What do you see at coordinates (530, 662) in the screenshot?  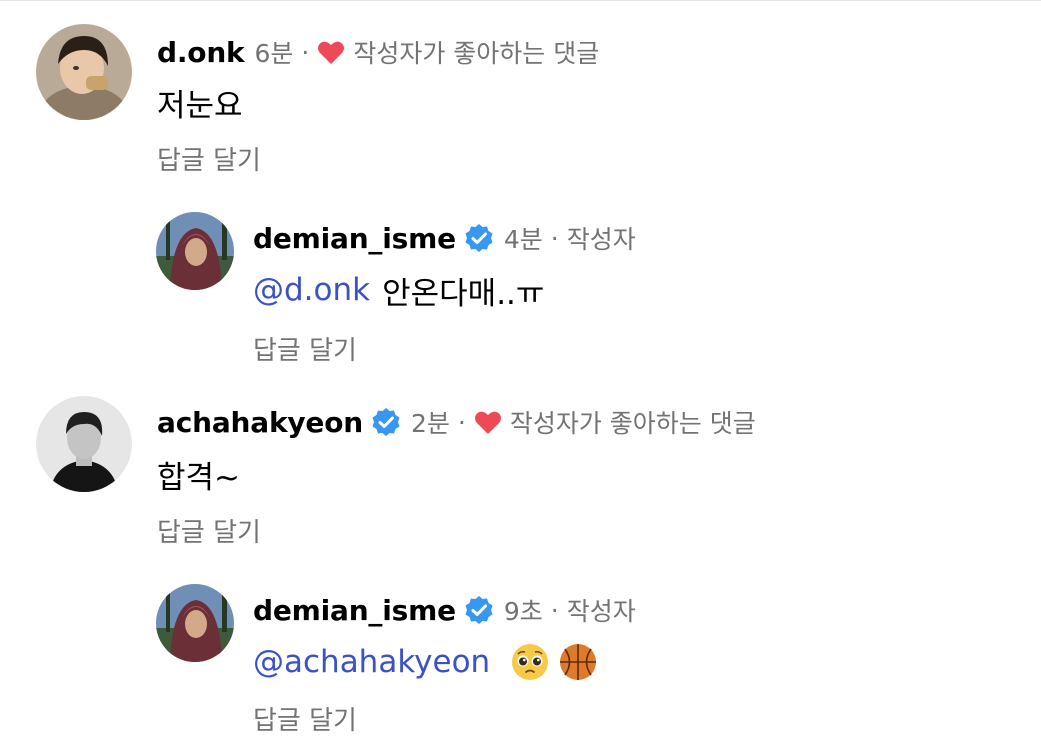 I see `pleading-face-emoji` at bounding box center [530, 662].